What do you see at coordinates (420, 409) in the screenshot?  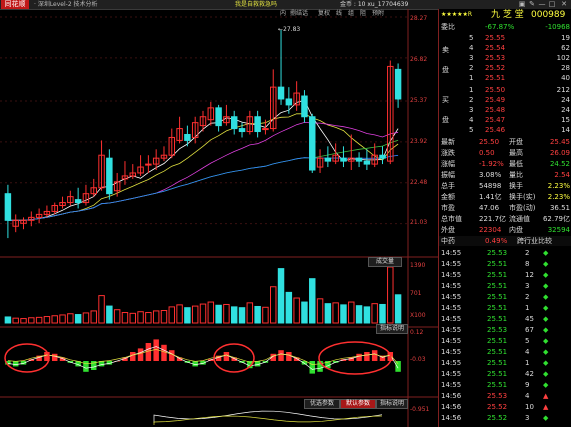 I see `sub-tick: -0.951` at bounding box center [420, 409].